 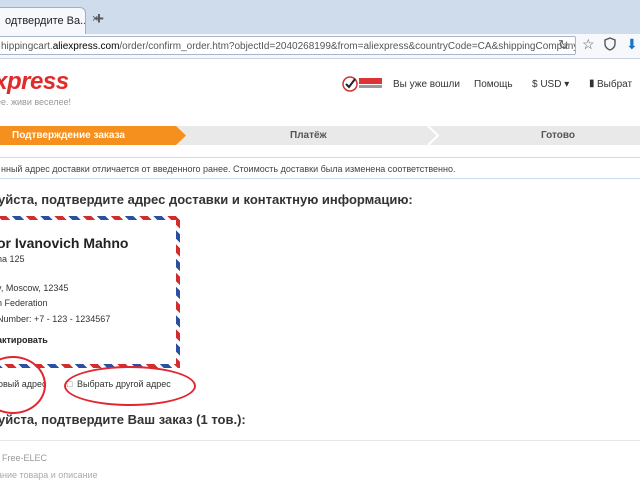 I want to click on edit-address-link: актировать, so click(x=24, y=340).